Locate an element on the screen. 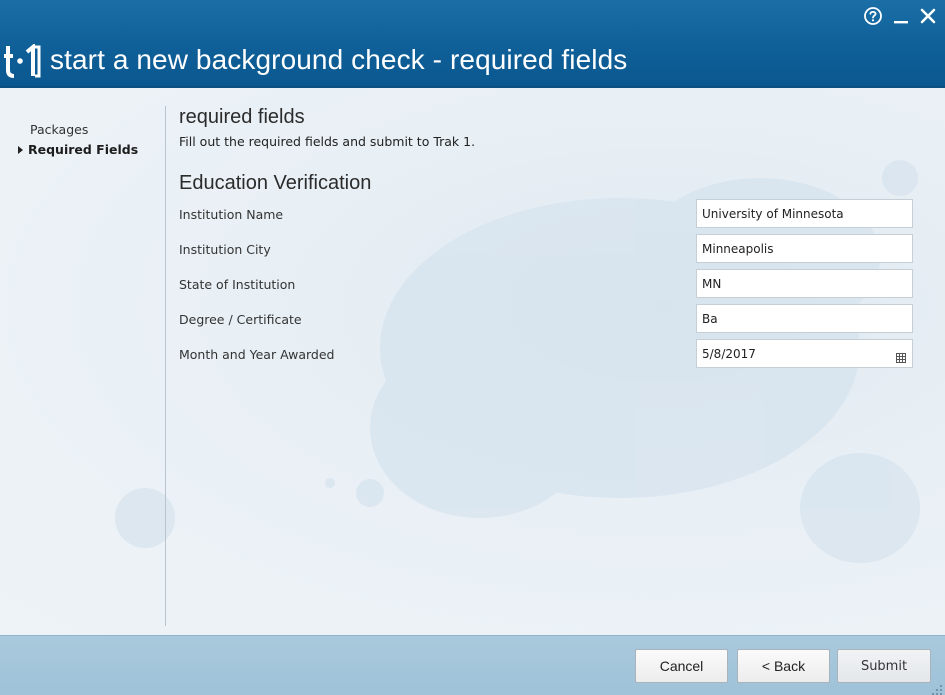  institution-city-label: Institution City is located at coordinates (225, 249).